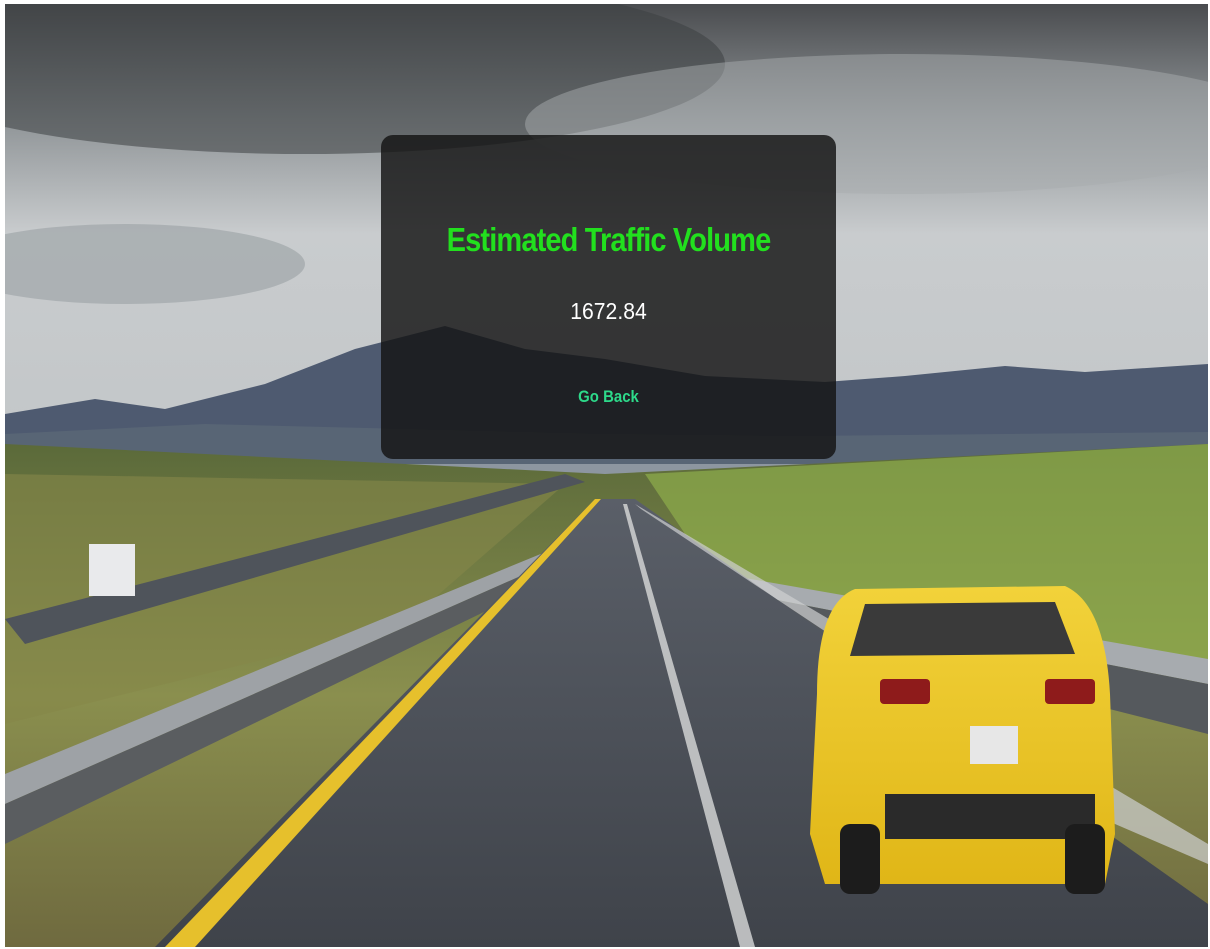  I want to click on result-title: Estimated Traffic Volume, so click(609, 239).